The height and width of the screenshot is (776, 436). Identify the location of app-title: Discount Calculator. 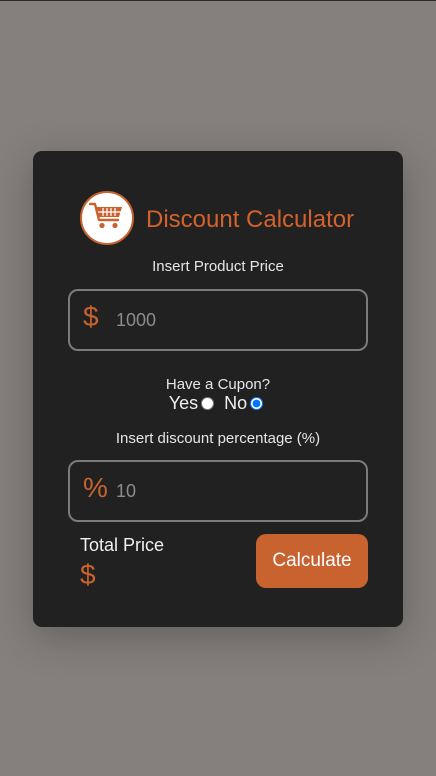
(250, 219).